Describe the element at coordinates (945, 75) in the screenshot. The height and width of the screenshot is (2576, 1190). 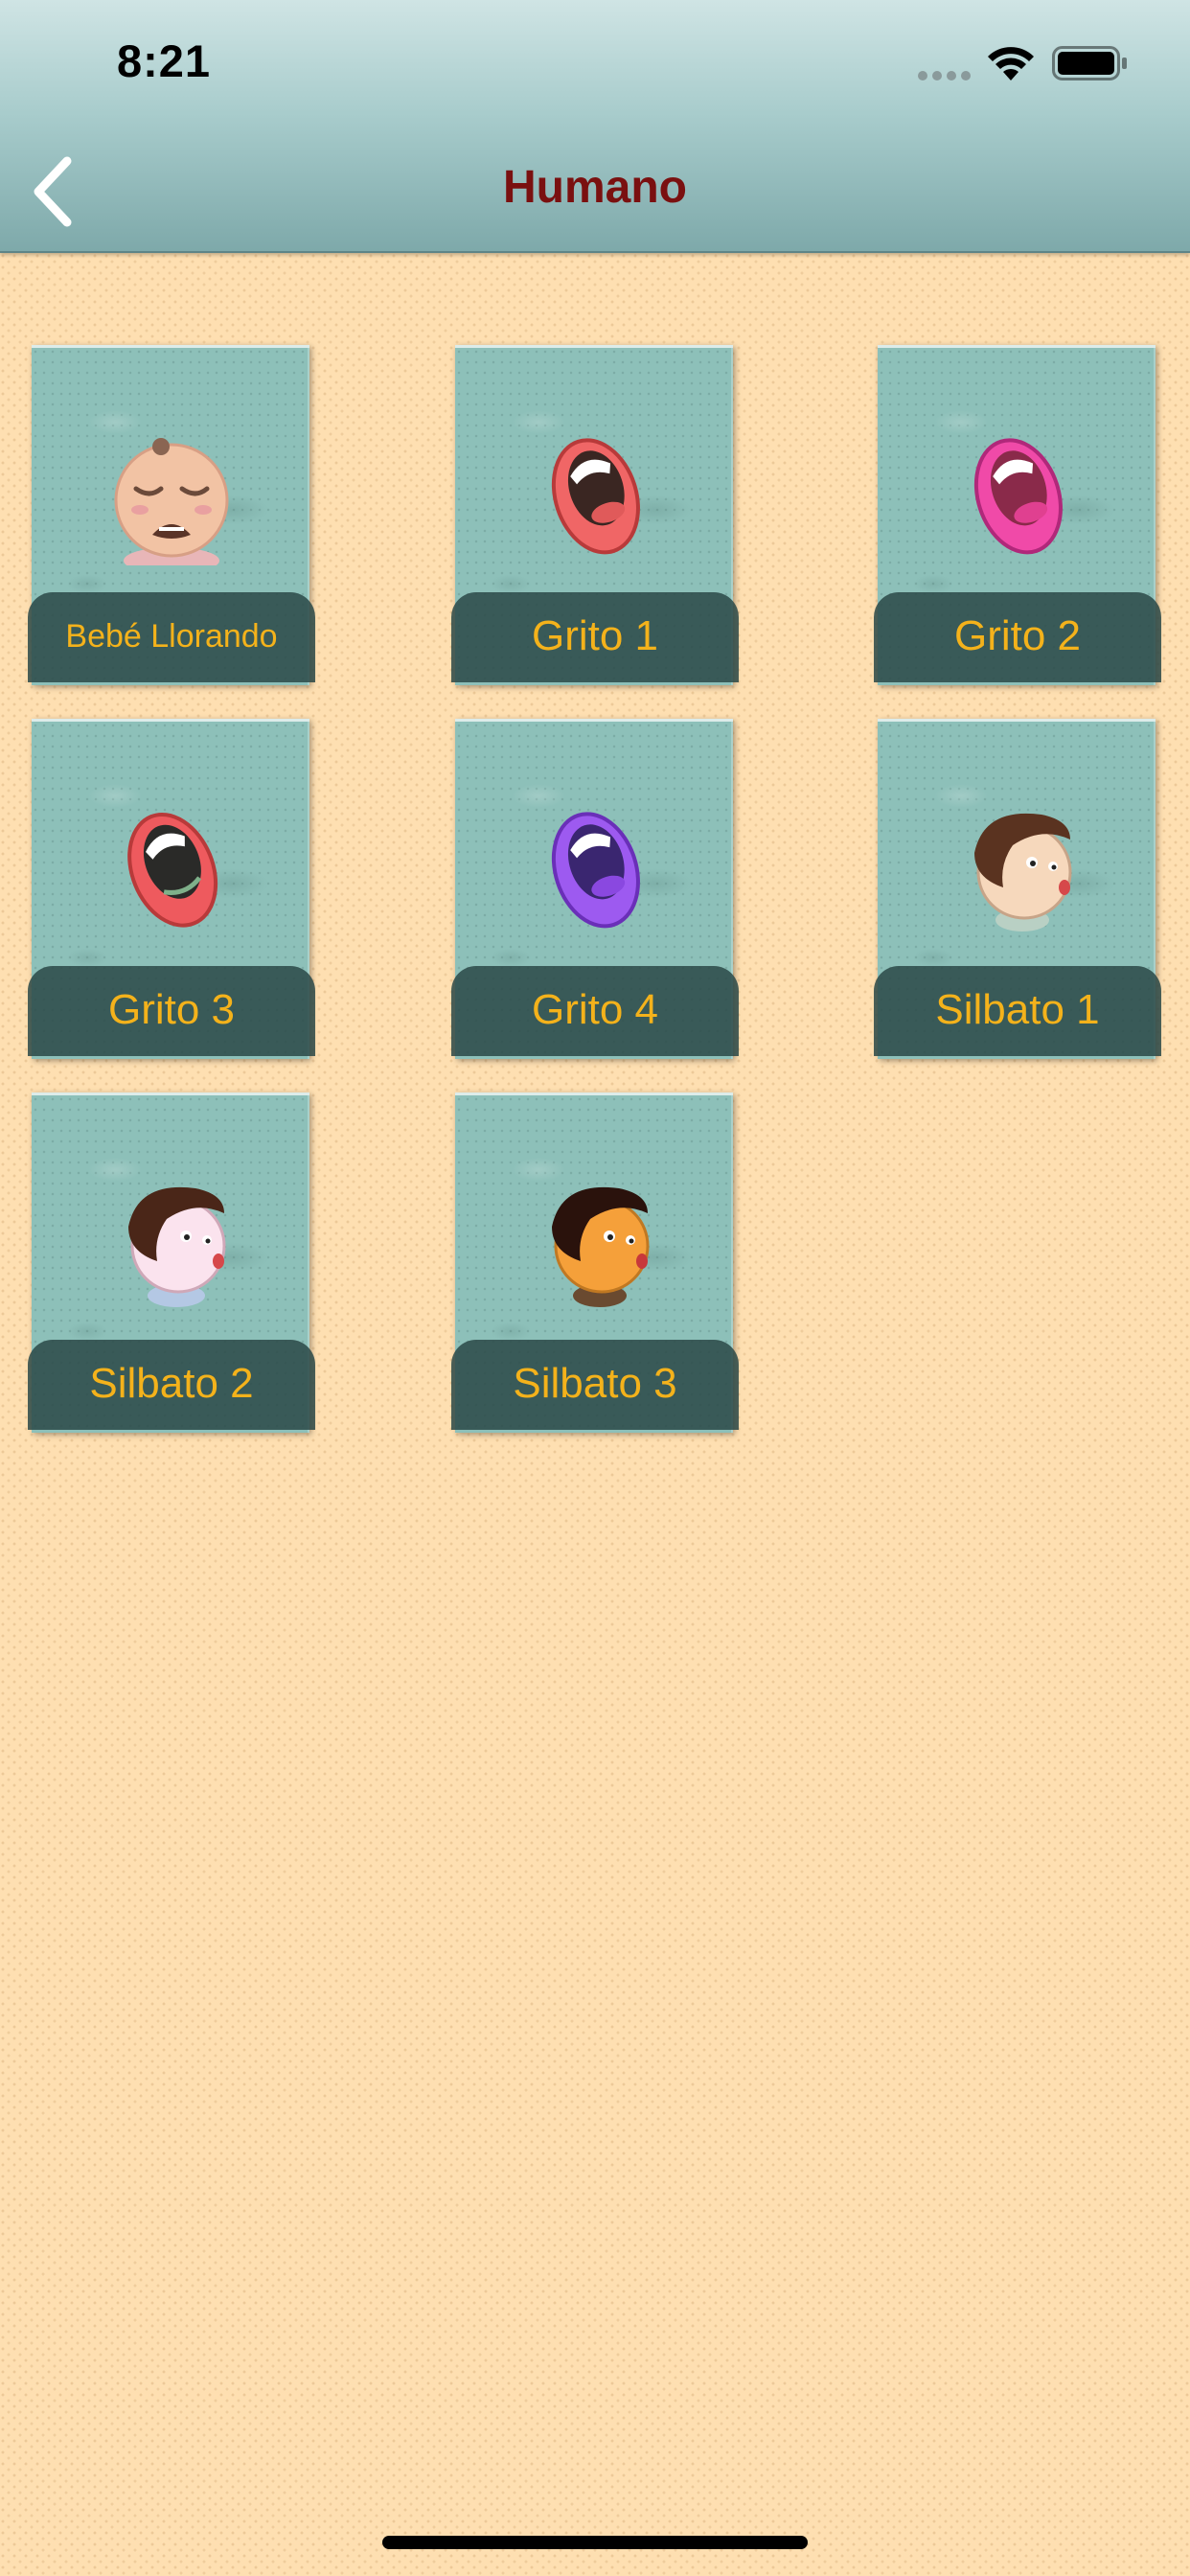
I see `cellular-signal-icon` at that location.